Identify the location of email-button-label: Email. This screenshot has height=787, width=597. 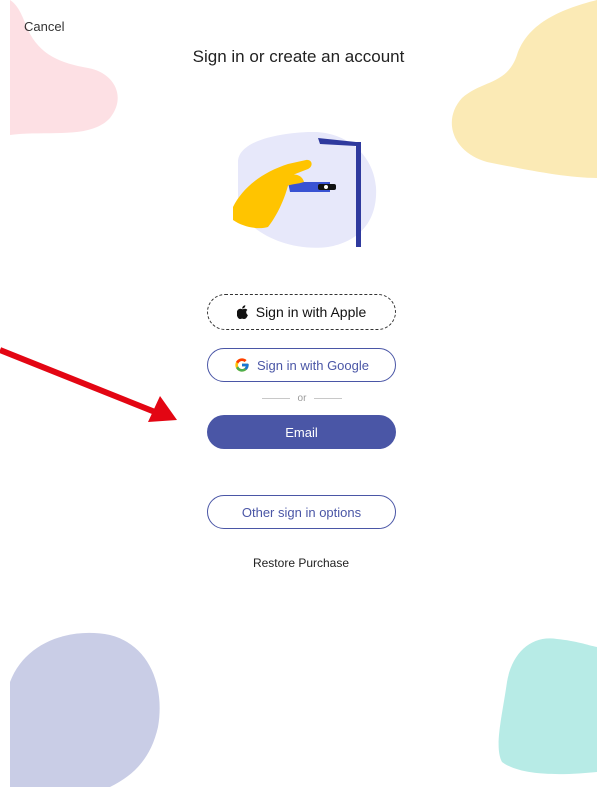
(301, 432).